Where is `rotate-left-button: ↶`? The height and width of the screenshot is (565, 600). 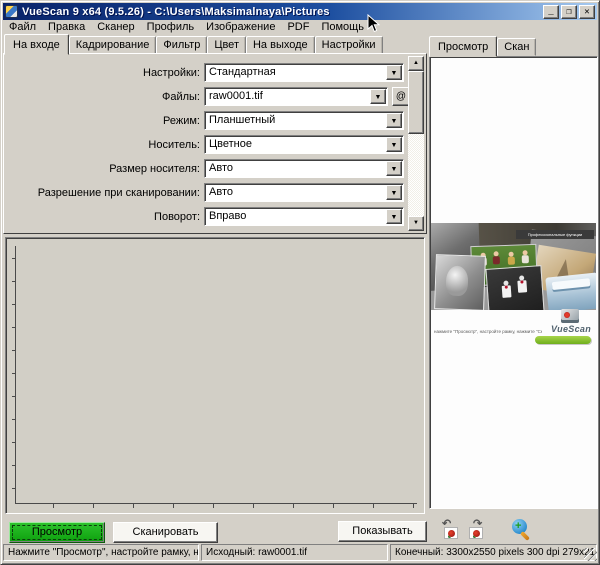 rotate-left-button: ↶ is located at coordinates (452, 529).